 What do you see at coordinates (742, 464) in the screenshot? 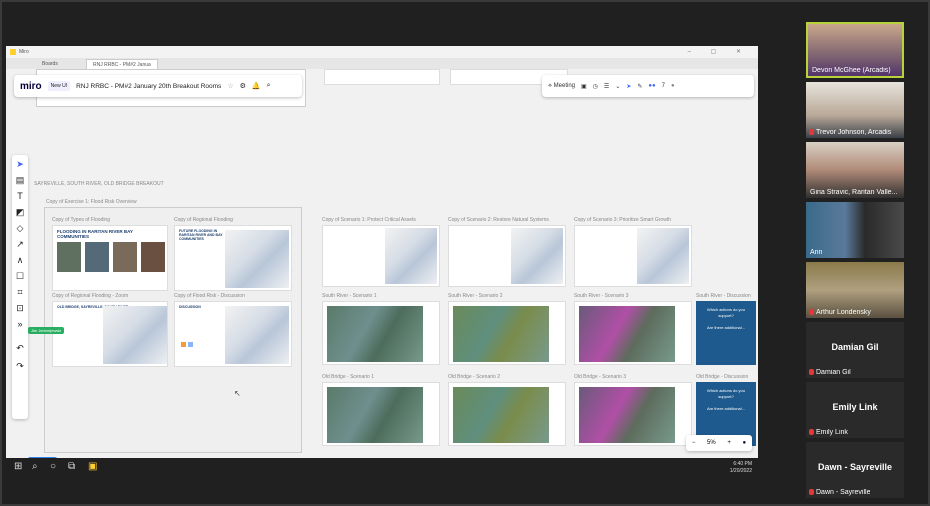
I see `clock-time: 6:40 PM` at bounding box center [742, 464].